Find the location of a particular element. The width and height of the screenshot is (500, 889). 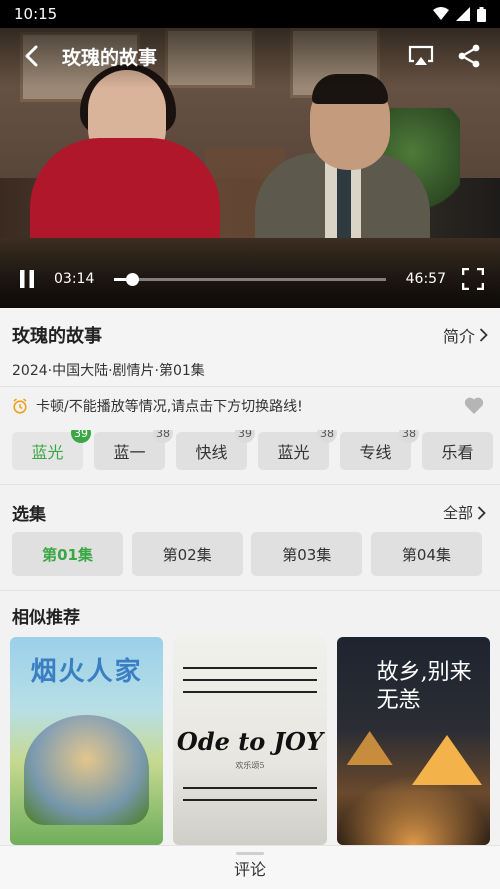

source-label: 乐看 is located at coordinates (457, 452).